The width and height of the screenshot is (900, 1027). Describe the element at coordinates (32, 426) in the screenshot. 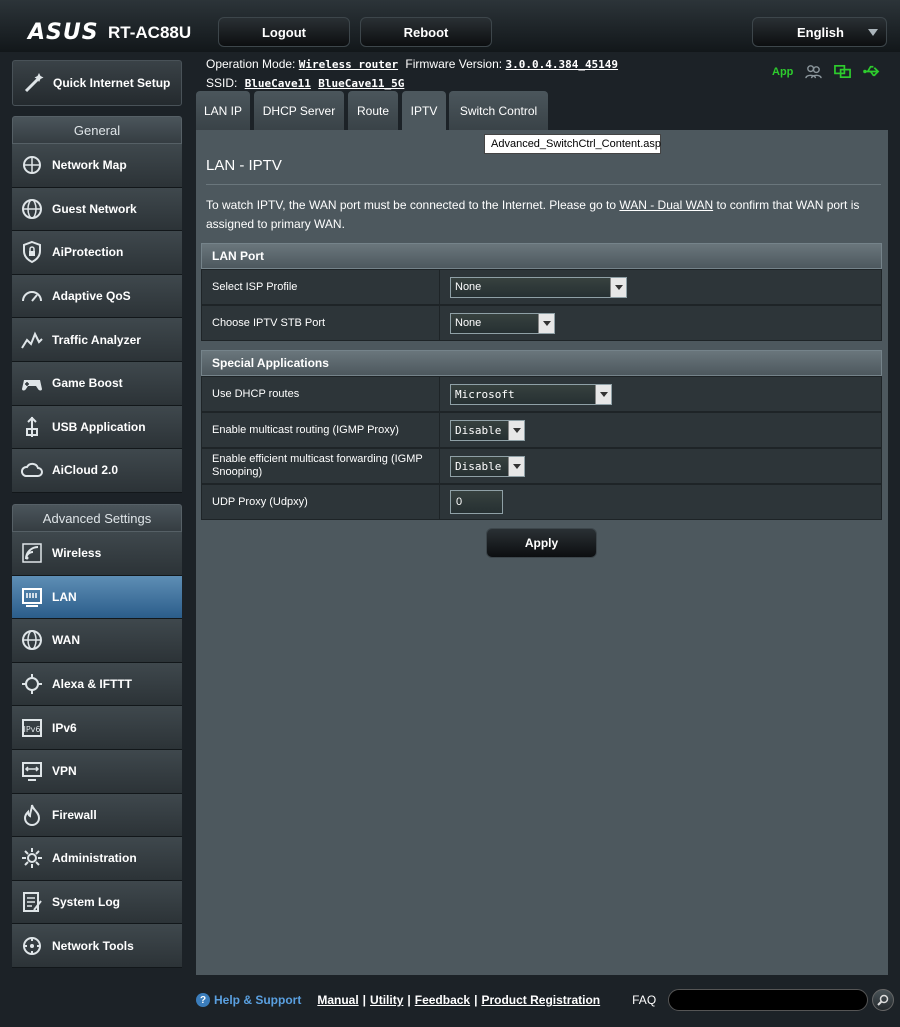

I see `usb-icon` at that location.